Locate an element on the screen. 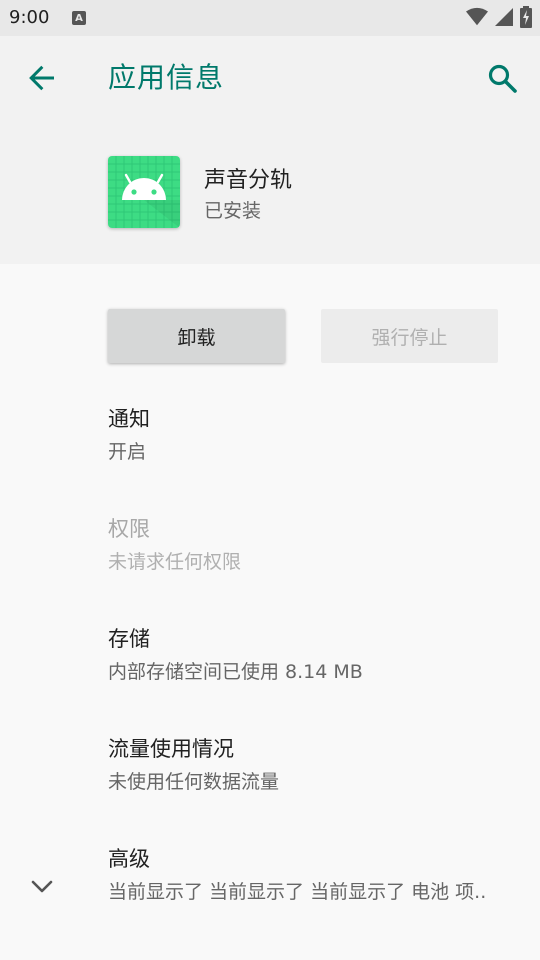 This screenshot has height=960, width=540. arrow-back-icon is located at coordinates (41, 78).